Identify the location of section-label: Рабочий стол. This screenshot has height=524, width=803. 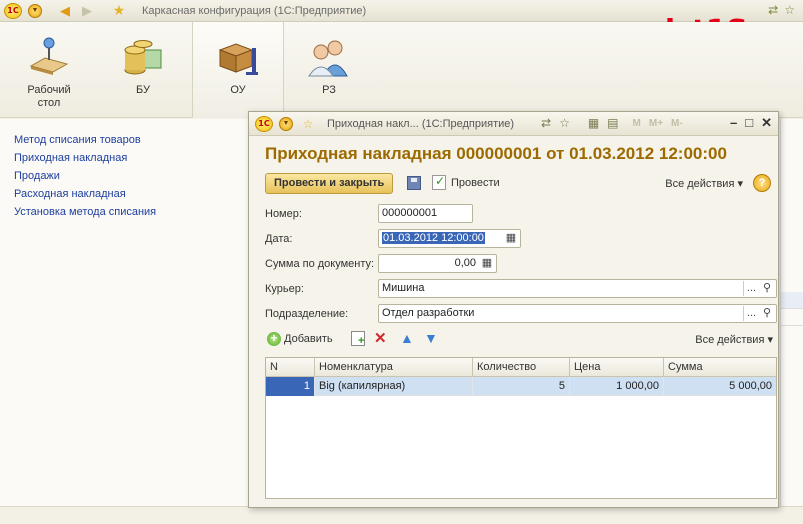
(49, 96).